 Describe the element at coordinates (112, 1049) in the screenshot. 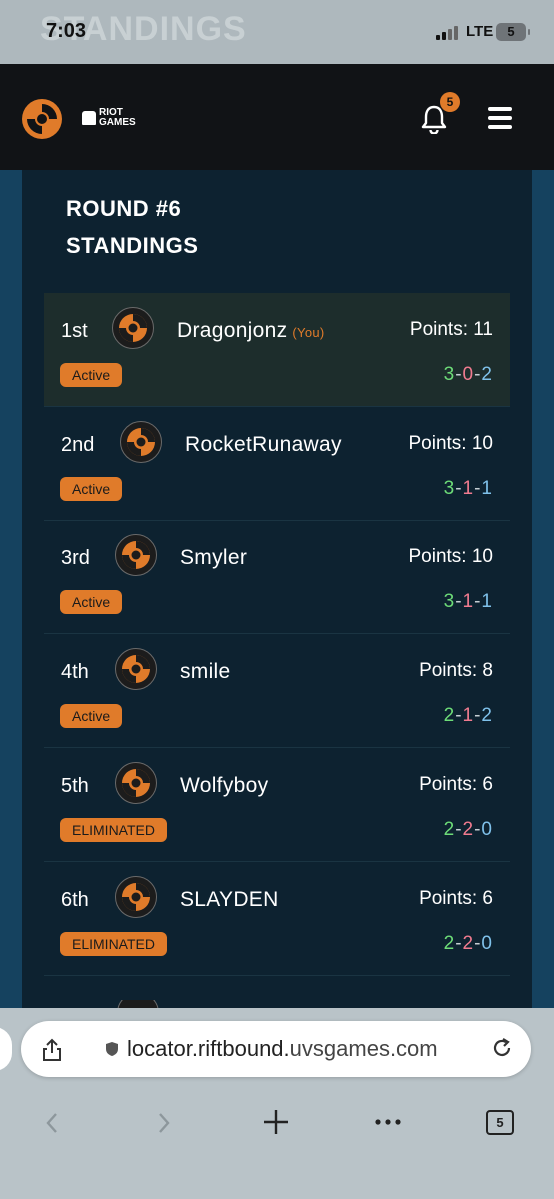

I see `shield-icon` at that location.